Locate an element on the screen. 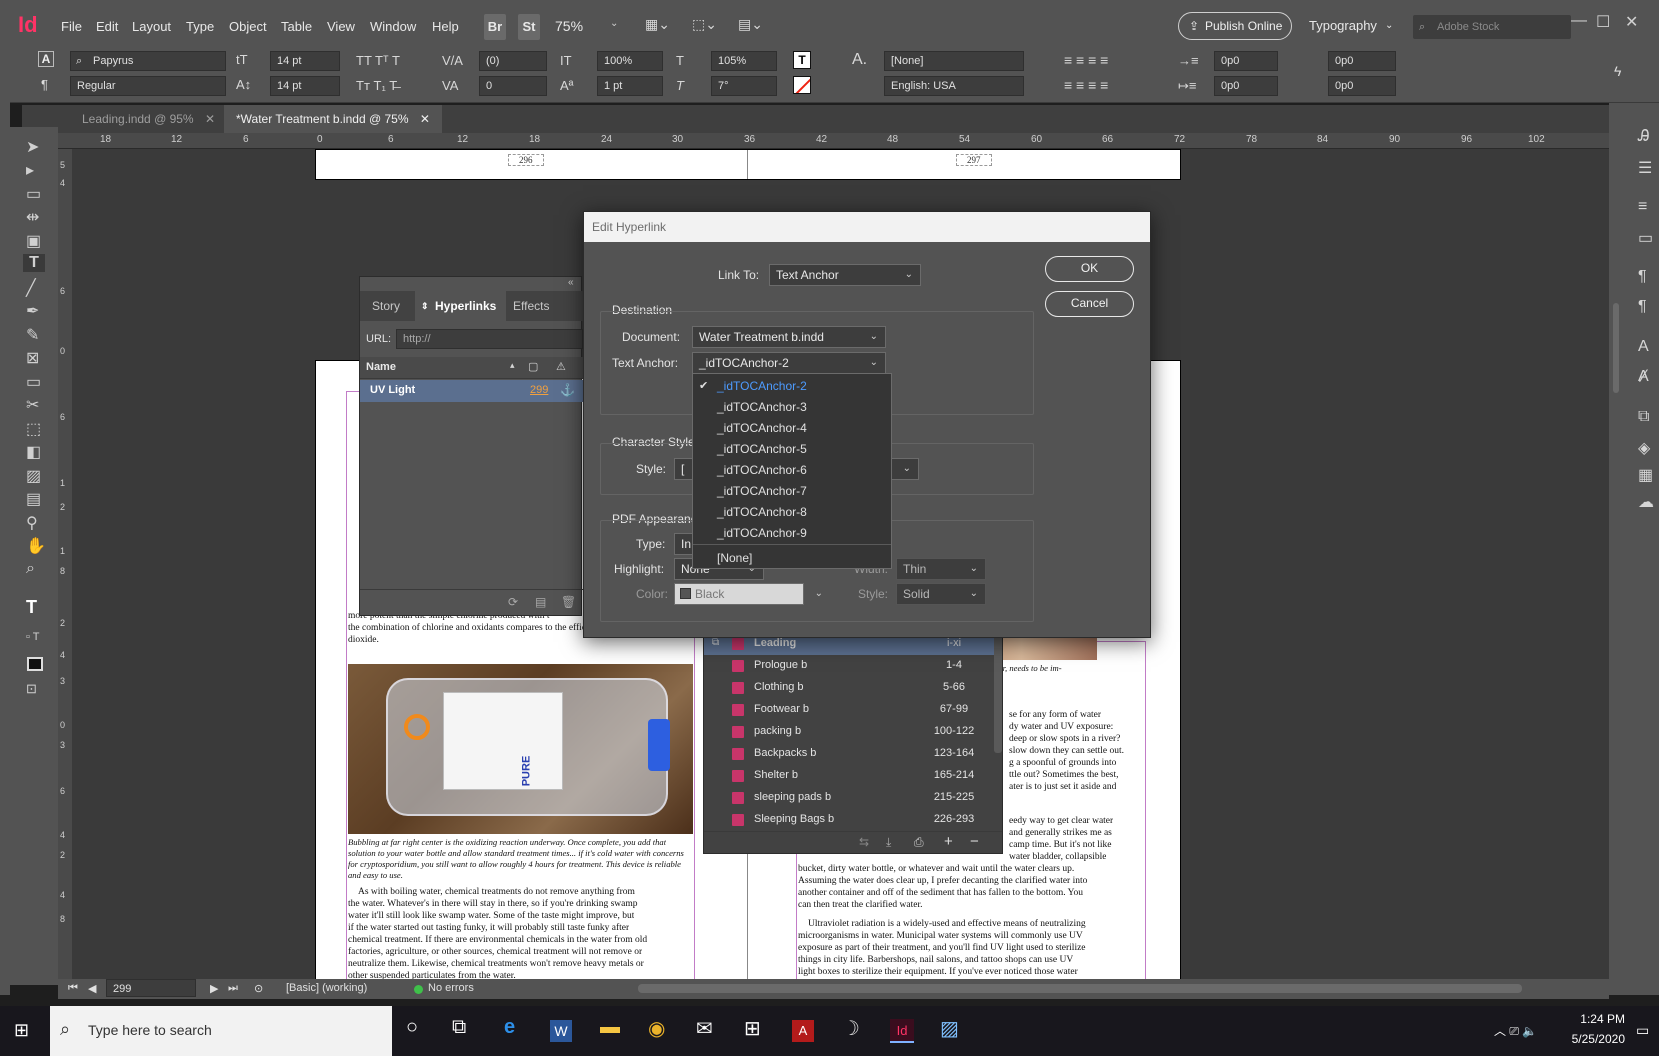 The image size is (1659, 1056). cortana-icon: ○ is located at coordinates (412, 1027).